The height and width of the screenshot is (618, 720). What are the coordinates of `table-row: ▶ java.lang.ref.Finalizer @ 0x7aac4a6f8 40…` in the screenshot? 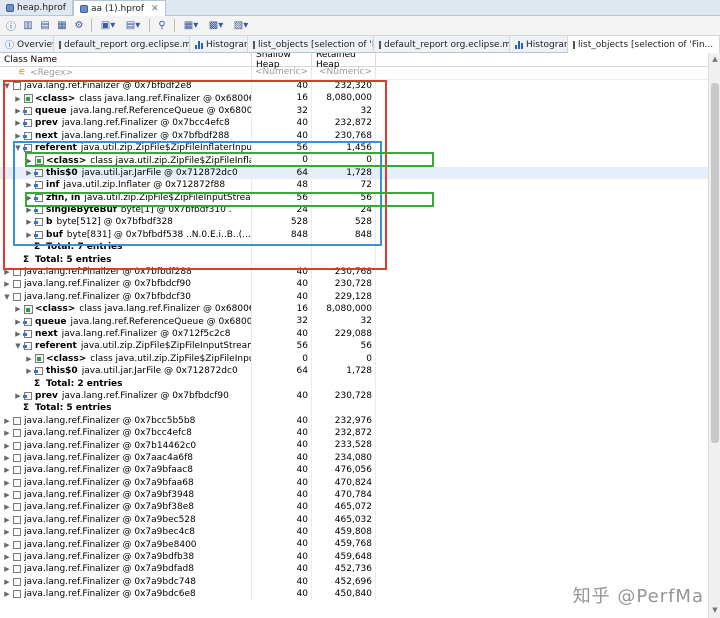 It's located at (354, 458).